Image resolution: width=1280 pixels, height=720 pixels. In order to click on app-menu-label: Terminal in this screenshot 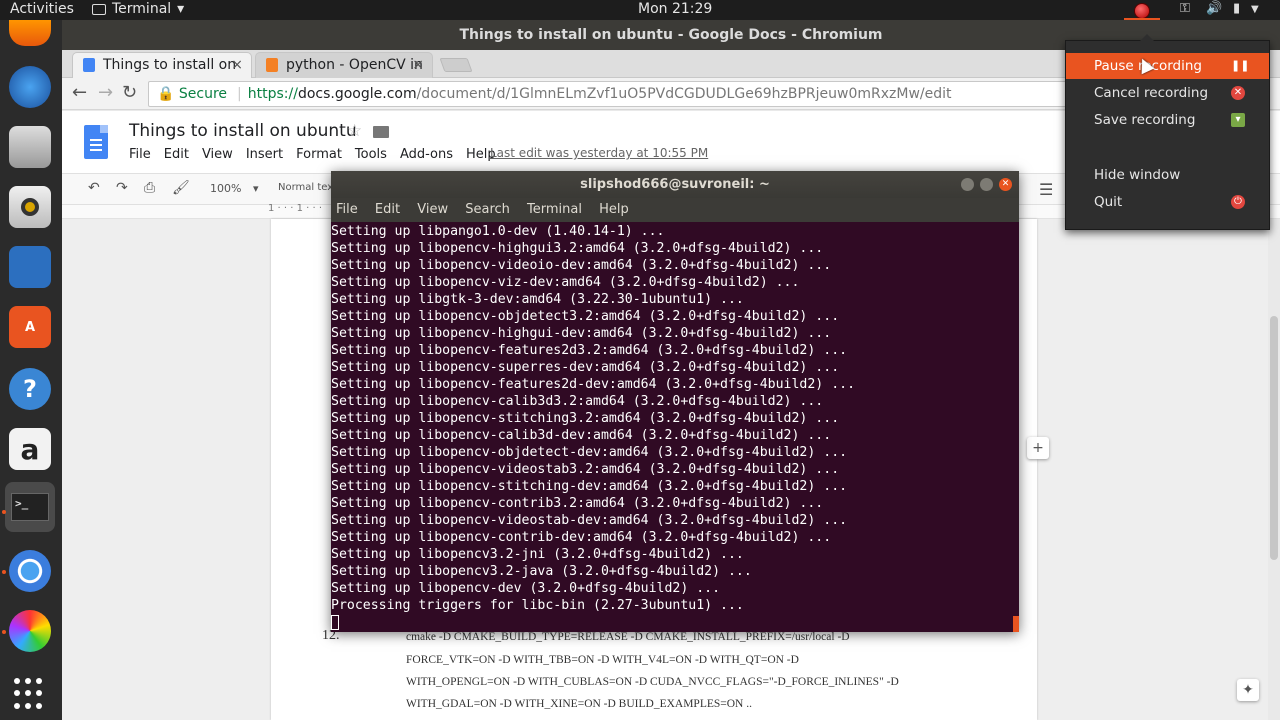, I will do `click(142, 9)`.